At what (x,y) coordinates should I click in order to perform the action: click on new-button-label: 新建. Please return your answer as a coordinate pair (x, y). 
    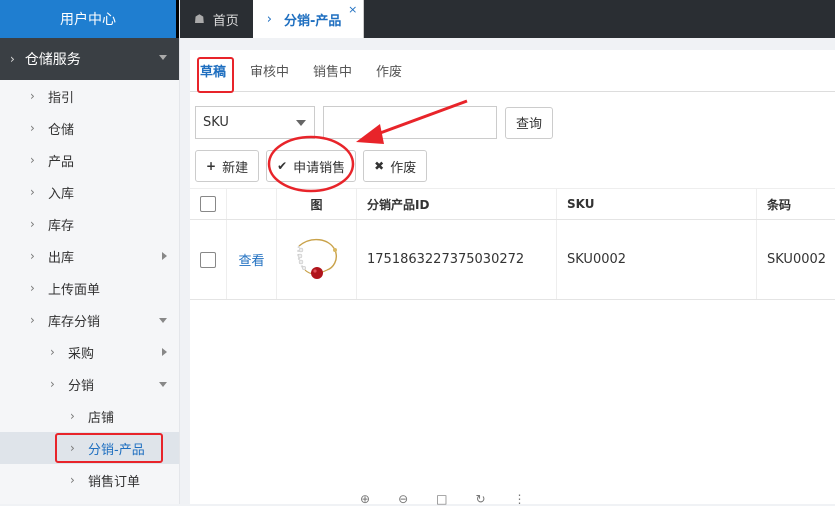
    Looking at the image, I should click on (235, 168).